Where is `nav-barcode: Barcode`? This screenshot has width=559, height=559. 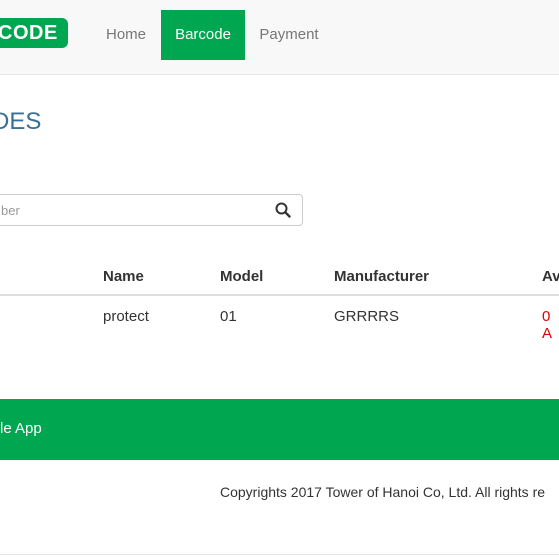
nav-barcode: Barcode is located at coordinates (203, 35).